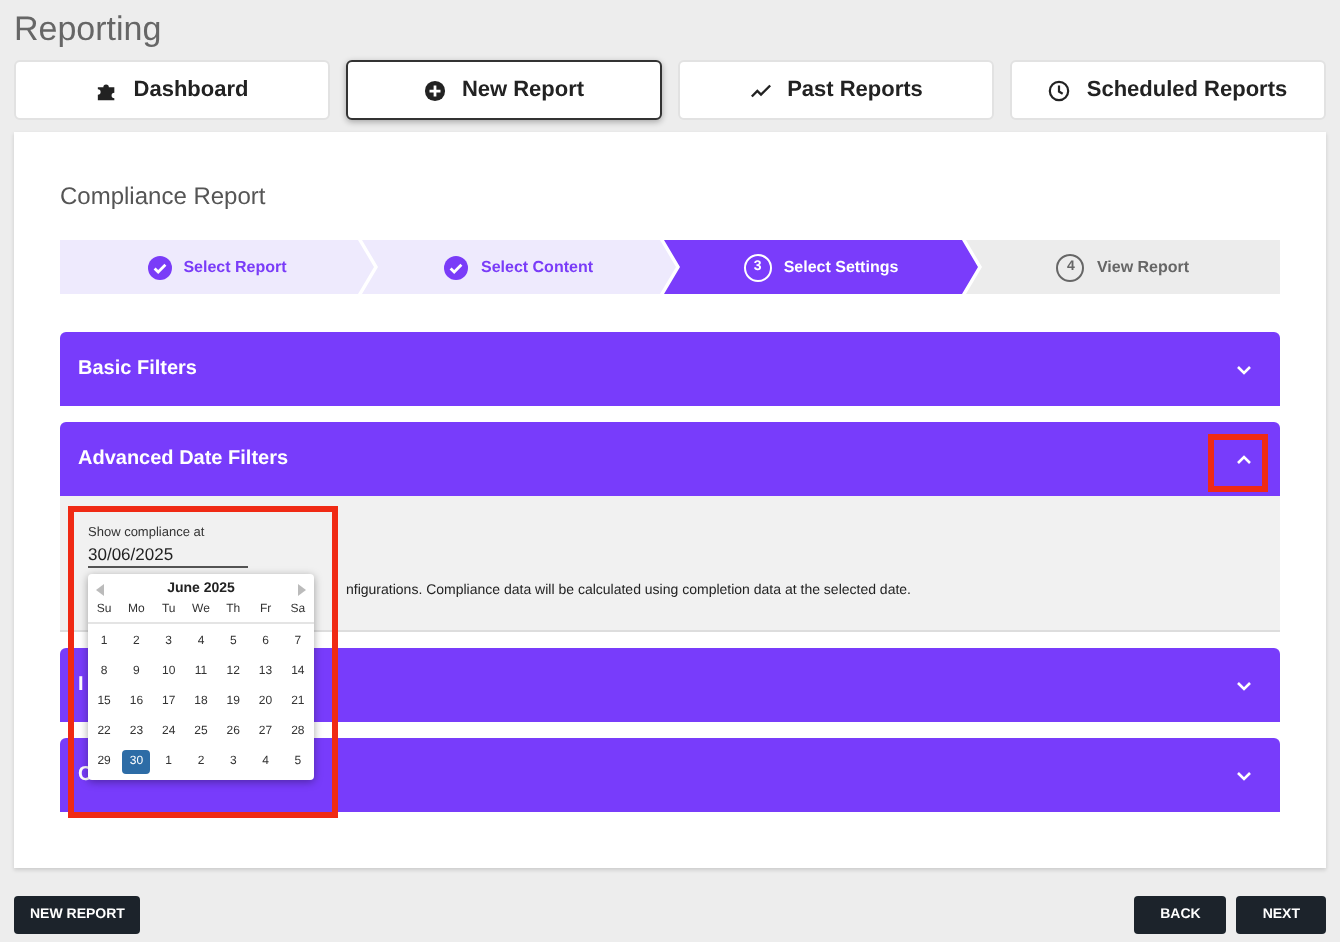  What do you see at coordinates (670, 369) in the screenshot?
I see `accordion-header: Basic Filters` at bounding box center [670, 369].